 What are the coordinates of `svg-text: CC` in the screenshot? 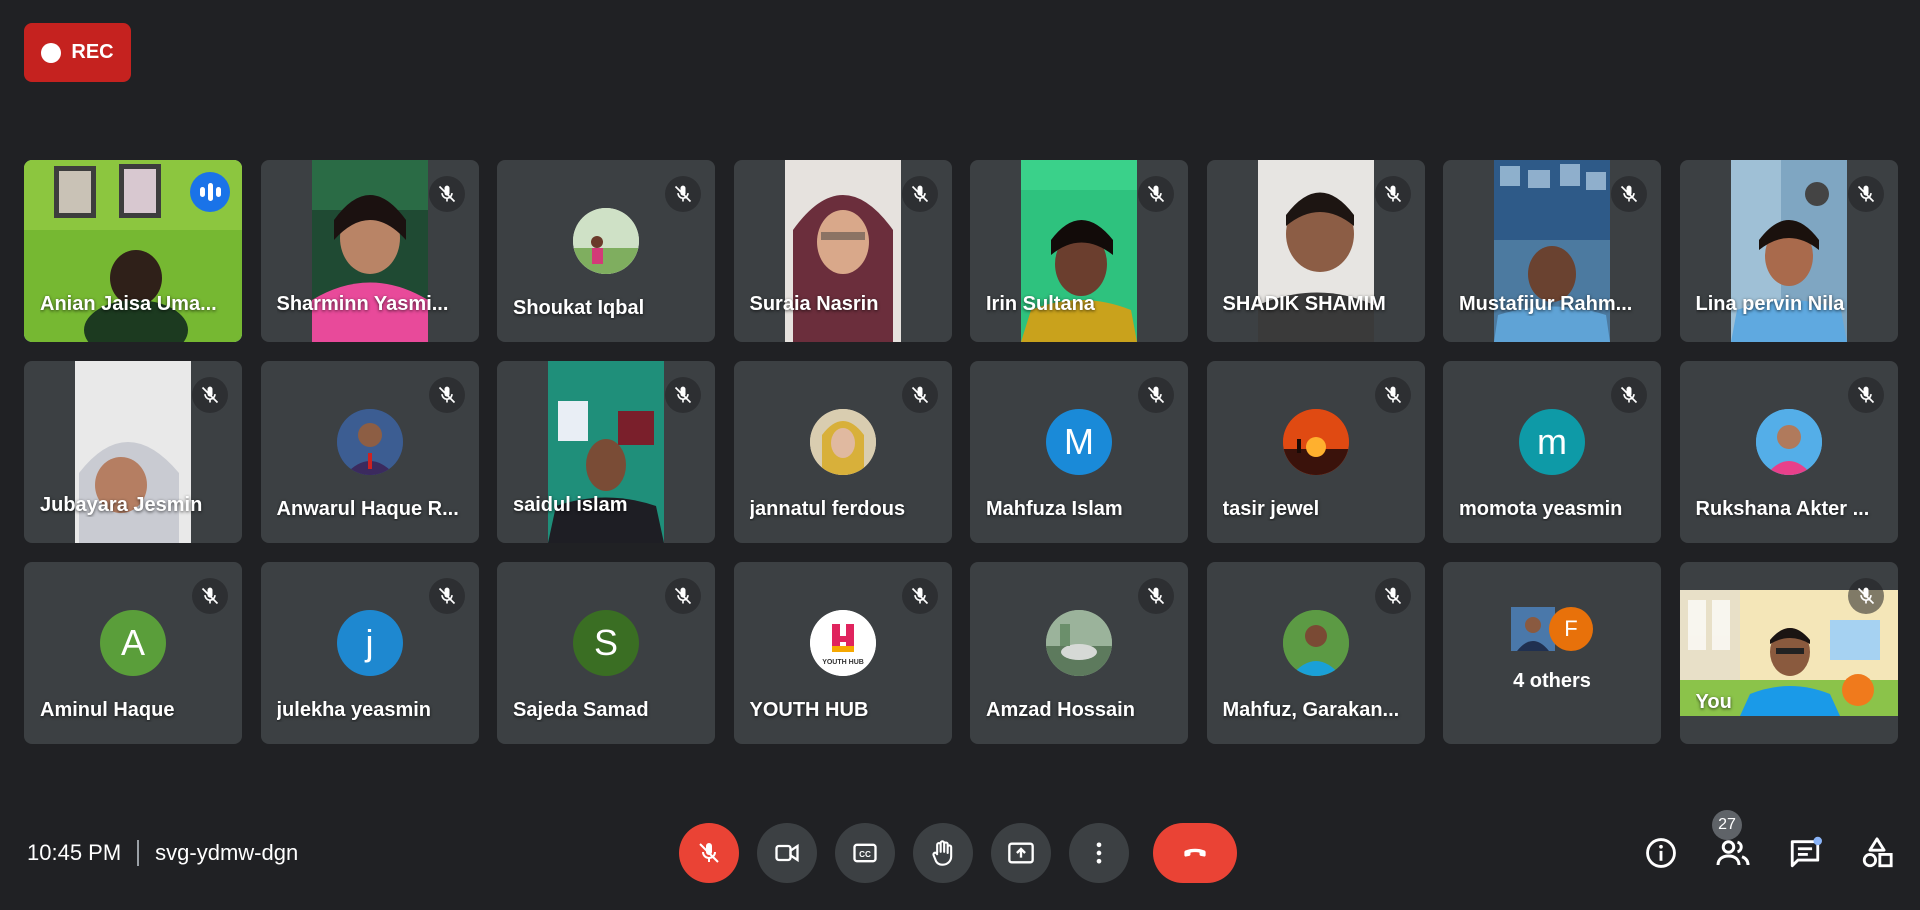 It's located at (865, 854).